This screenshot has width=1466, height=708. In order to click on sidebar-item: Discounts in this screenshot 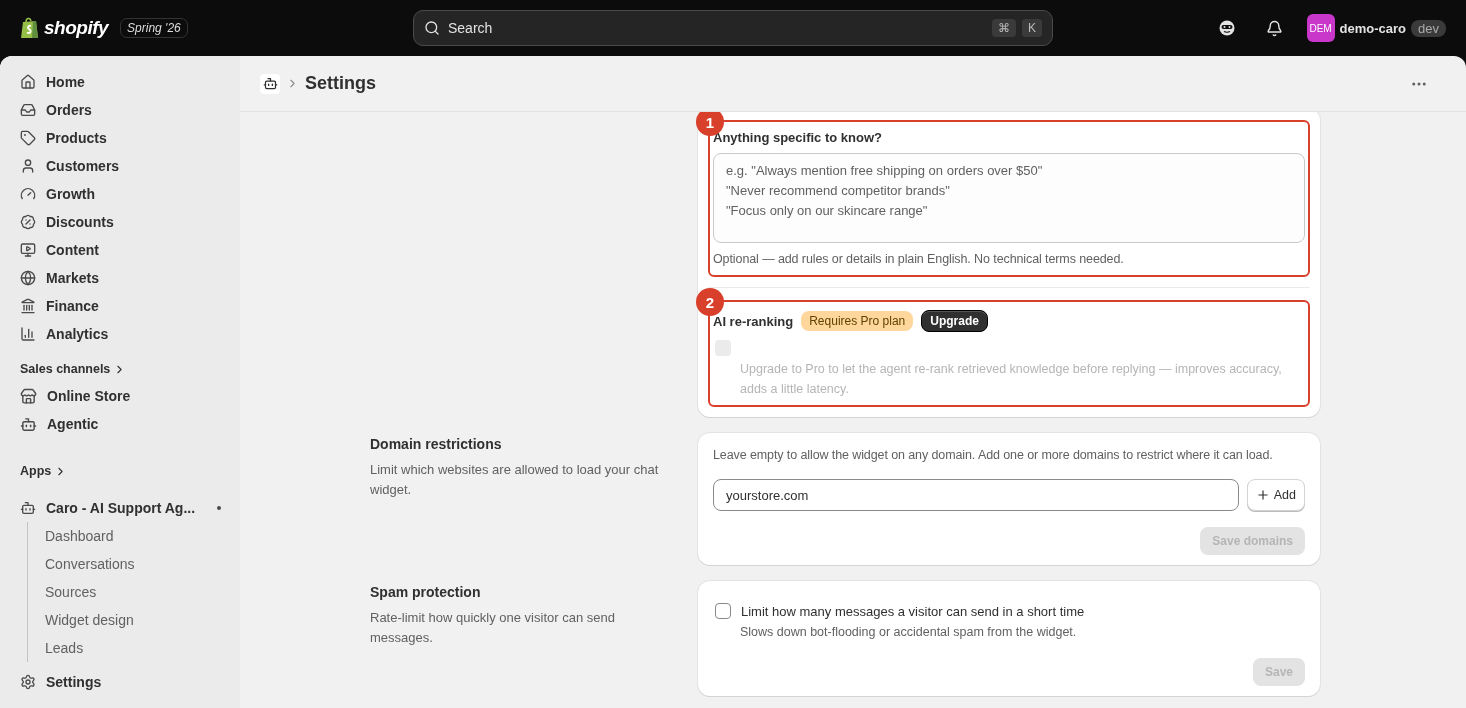, I will do `click(120, 222)`.